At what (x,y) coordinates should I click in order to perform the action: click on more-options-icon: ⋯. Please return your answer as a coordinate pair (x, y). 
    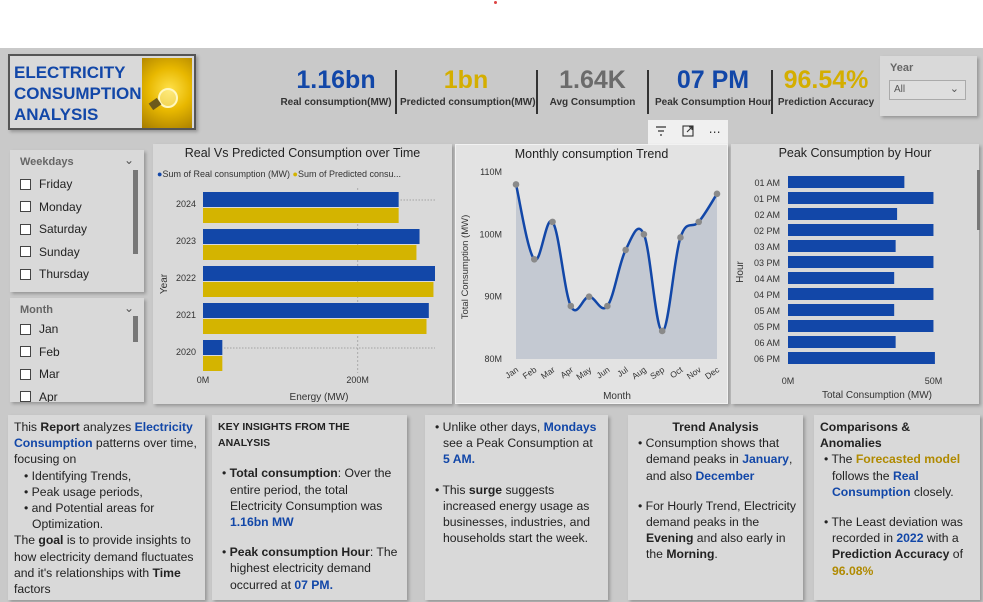
    Looking at the image, I should click on (715, 132).